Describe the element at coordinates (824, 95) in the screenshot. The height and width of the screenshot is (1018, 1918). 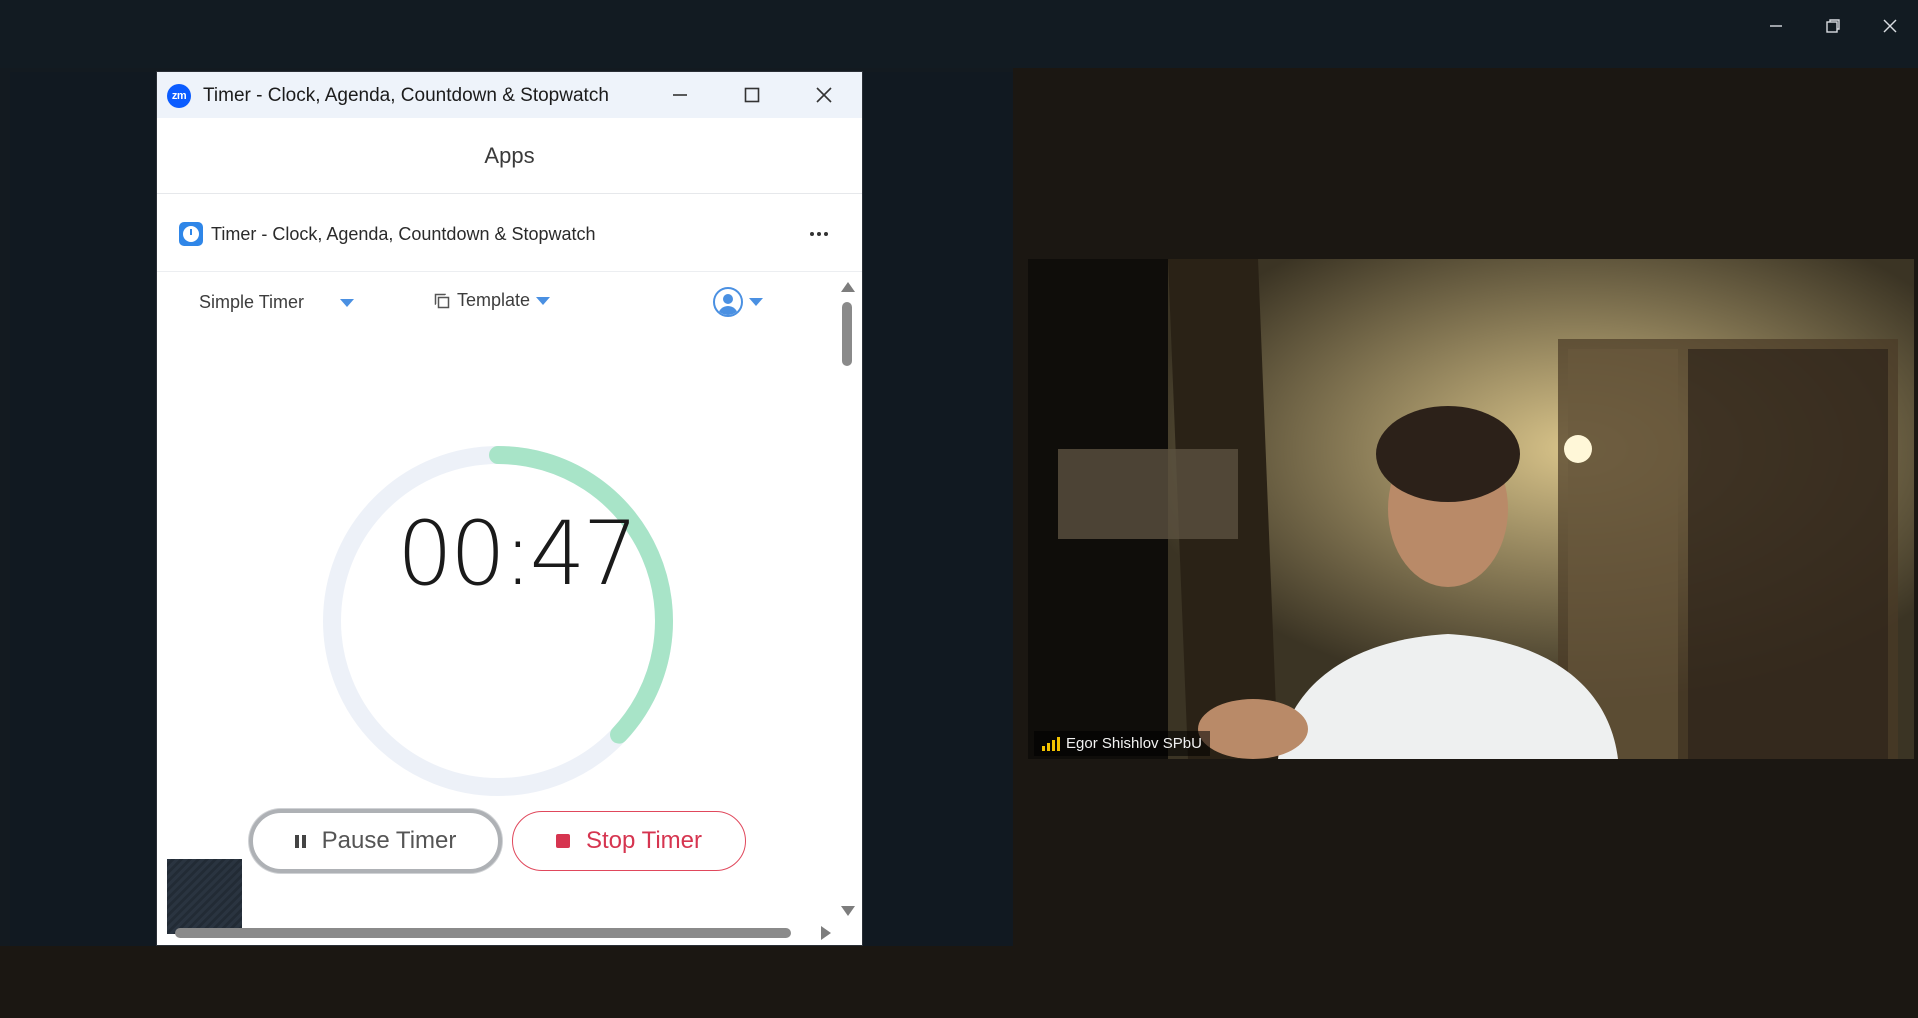
I see `popup-close-icon` at that location.